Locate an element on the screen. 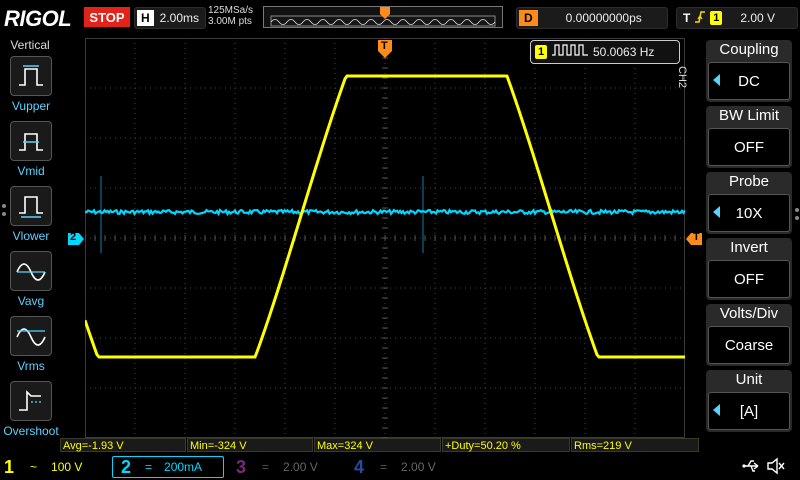  vavg-label: Vavg is located at coordinates (31, 301).